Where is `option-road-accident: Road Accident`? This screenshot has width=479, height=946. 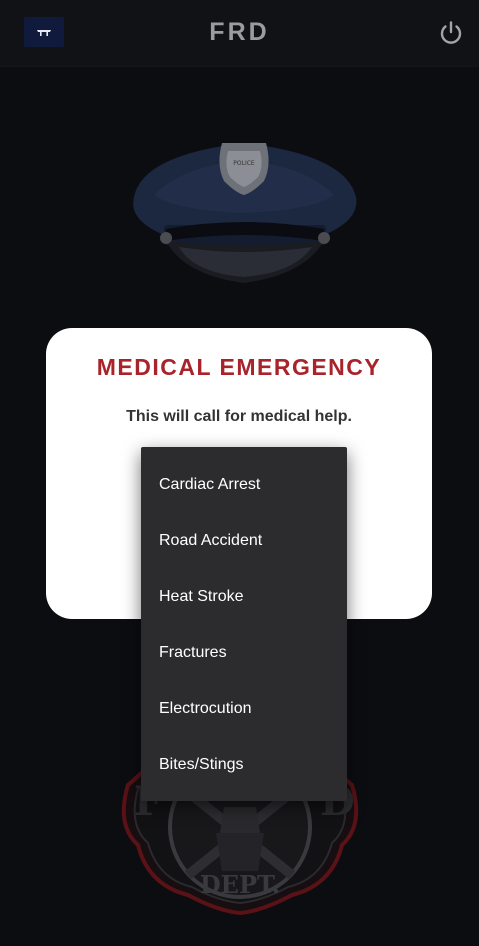
option-road-accident: Road Accident is located at coordinates (244, 541).